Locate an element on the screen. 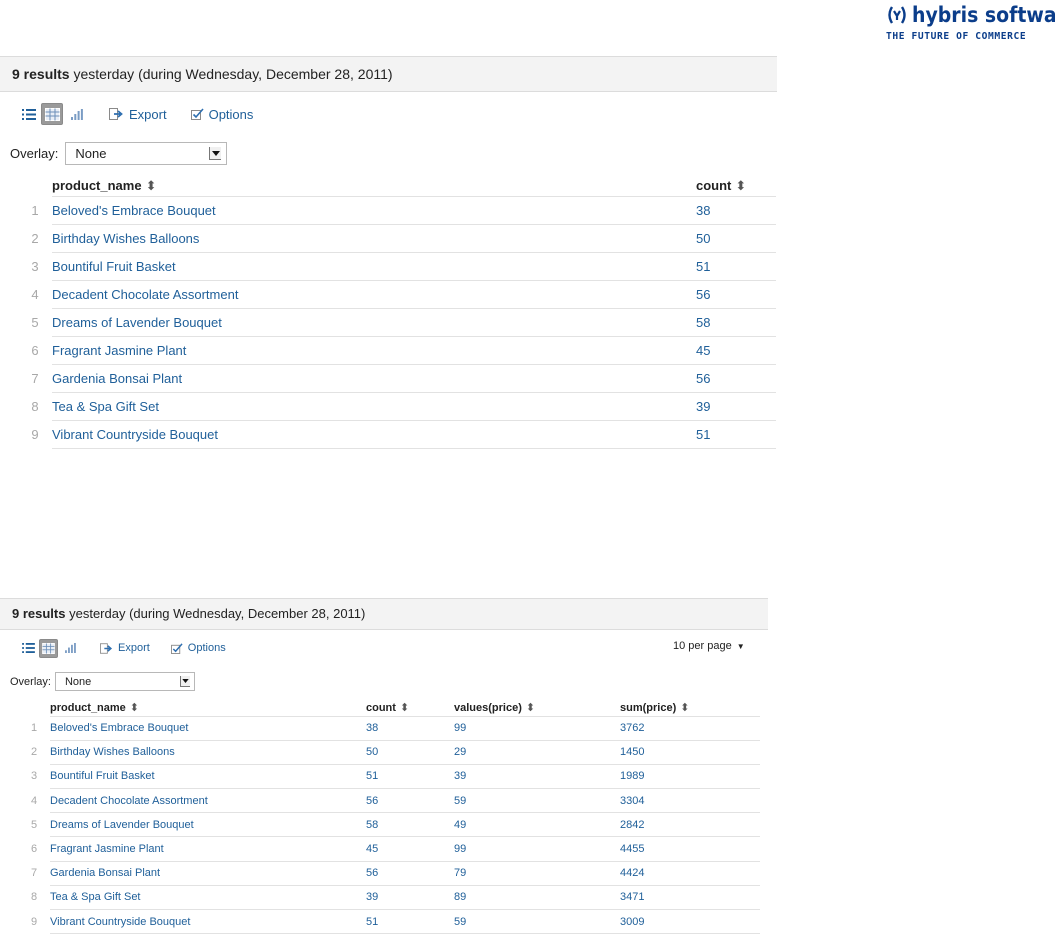 This screenshot has width=1055, height=945. sum-price-cell: 2842 is located at coordinates (690, 824).